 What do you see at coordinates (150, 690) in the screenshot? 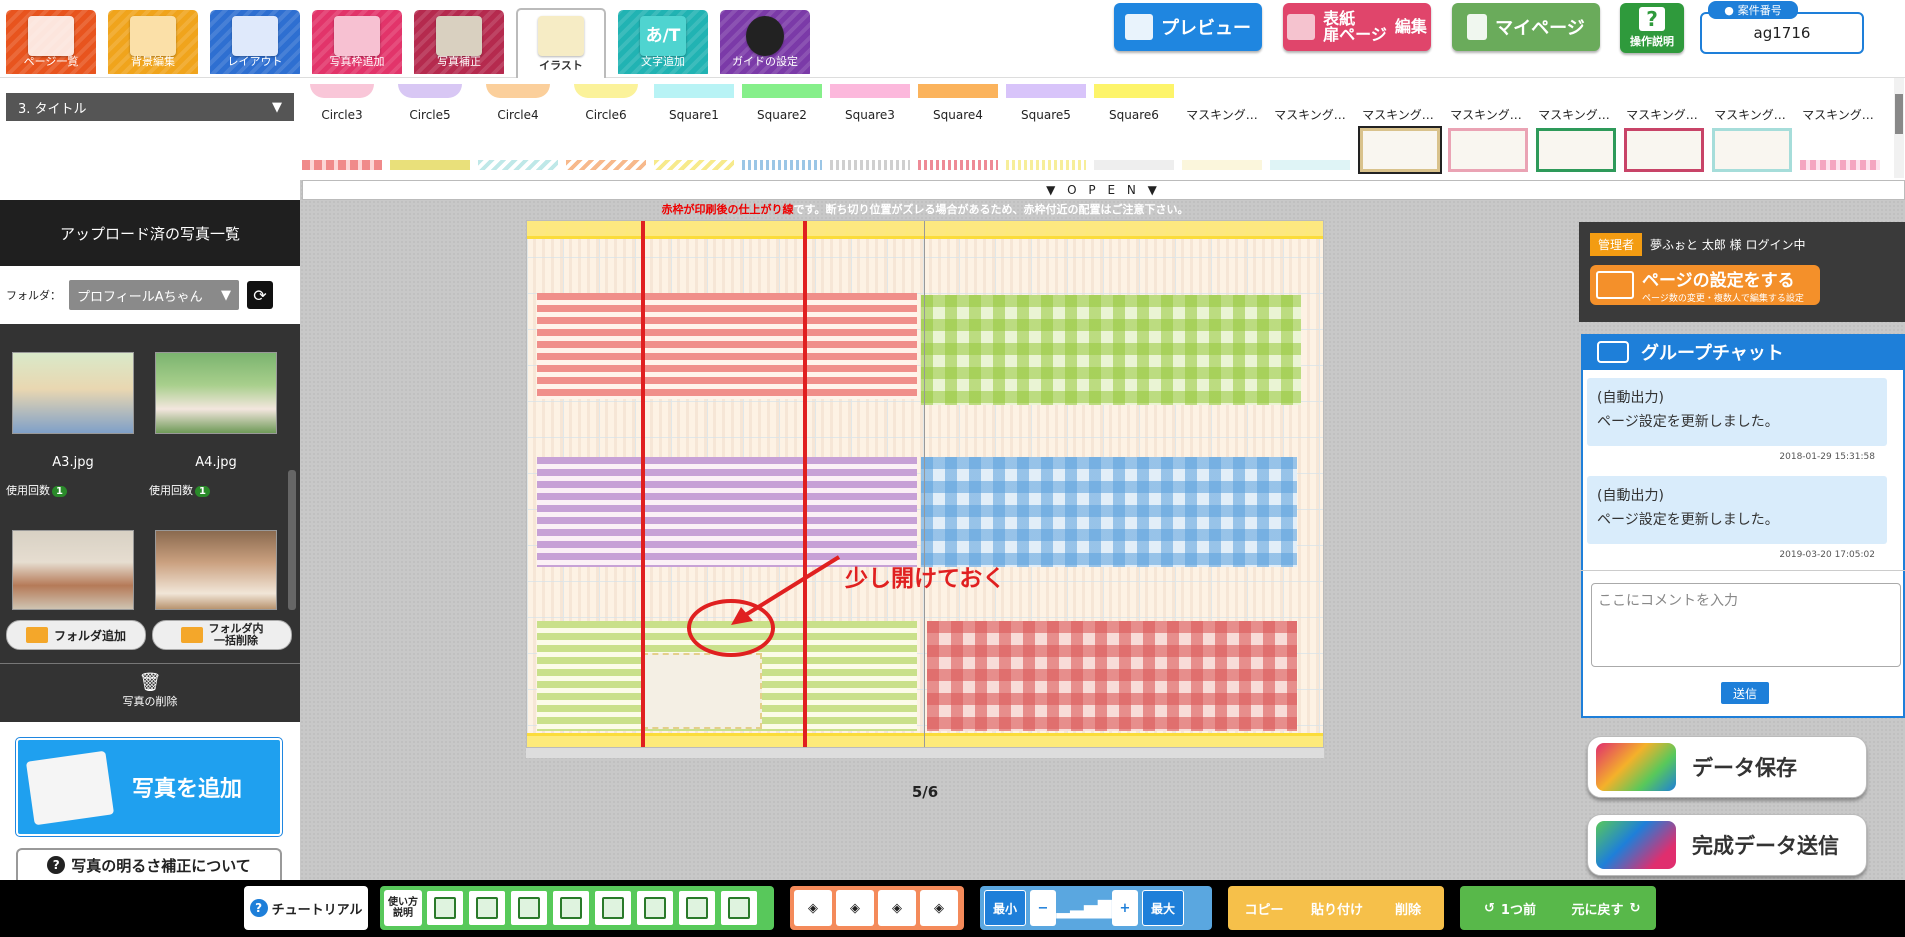
I see `delete-photo-button: 🗑 写真の削除` at bounding box center [150, 690].